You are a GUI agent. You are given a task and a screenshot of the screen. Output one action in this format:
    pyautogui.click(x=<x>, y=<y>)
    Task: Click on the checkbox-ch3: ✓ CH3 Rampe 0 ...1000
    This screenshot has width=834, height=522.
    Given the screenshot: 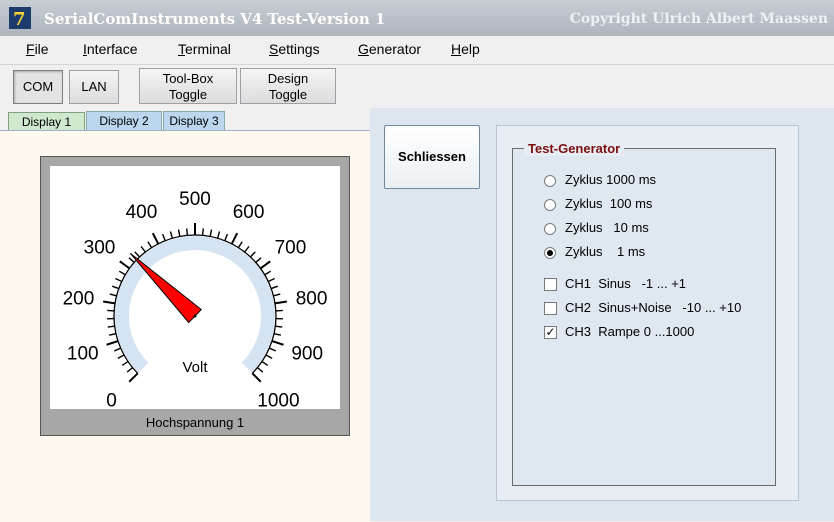 What is the action you would take?
    pyautogui.click(x=547, y=348)
    